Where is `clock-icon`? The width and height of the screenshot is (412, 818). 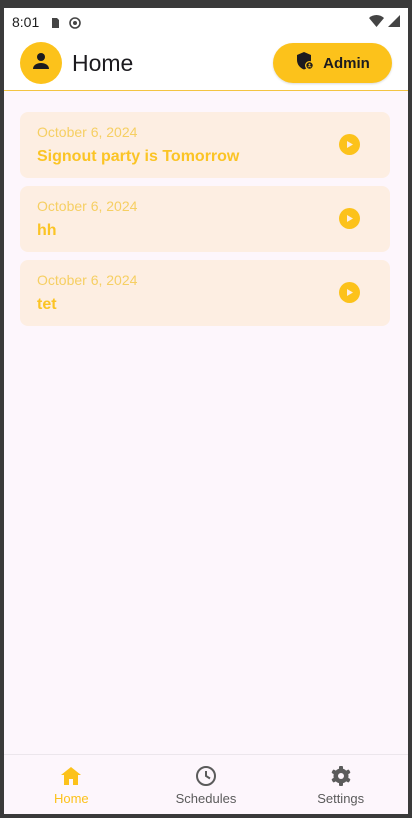 clock-icon is located at coordinates (206, 776).